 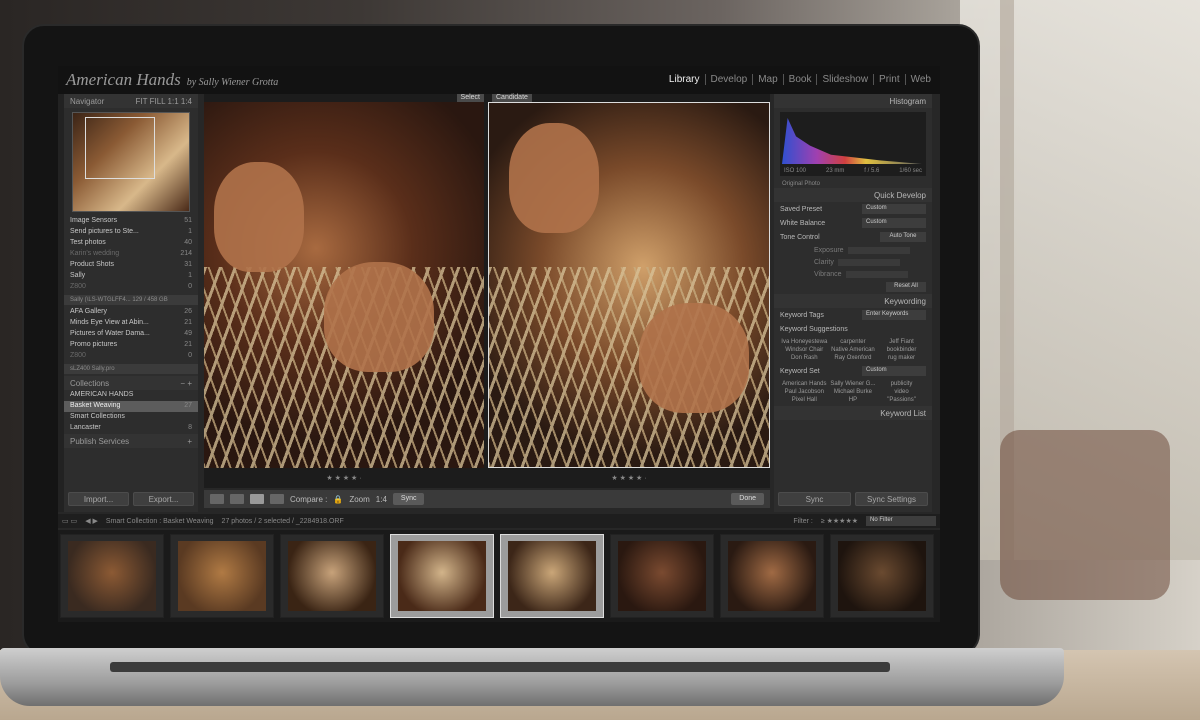 What do you see at coordinates (901, 350) in the screenshot?
I see `keyword-tag: bookbinder` at bounding box center [901, 350].